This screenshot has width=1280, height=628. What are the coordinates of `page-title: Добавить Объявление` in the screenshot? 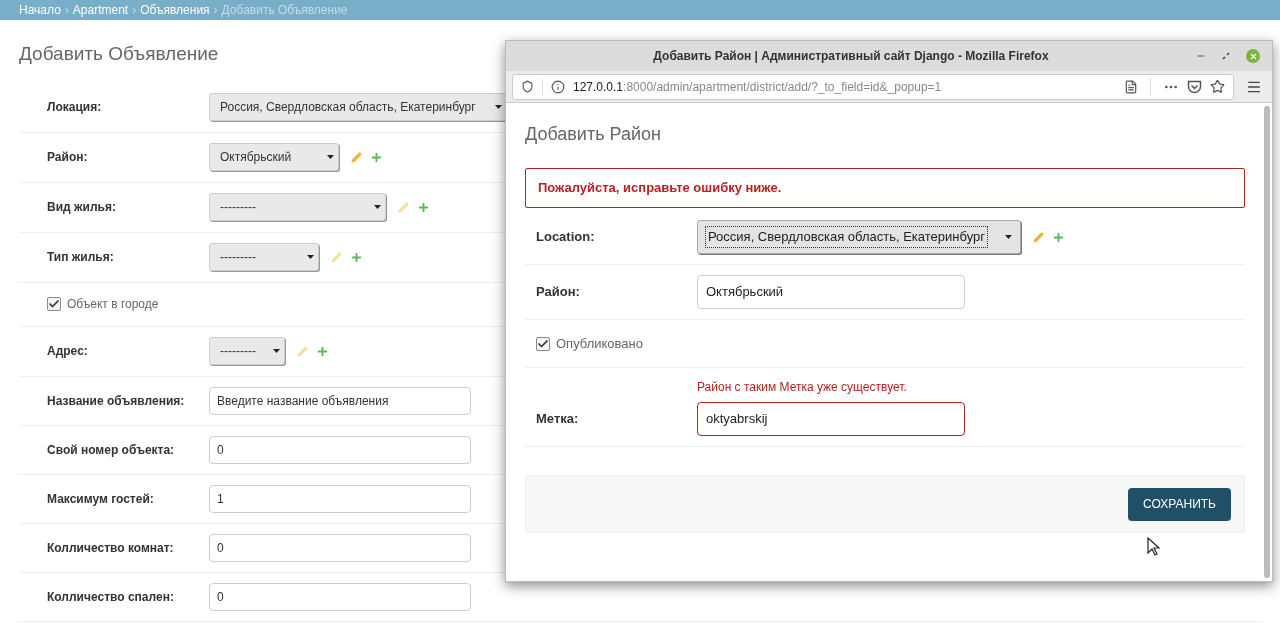 It's located at (119, 54).